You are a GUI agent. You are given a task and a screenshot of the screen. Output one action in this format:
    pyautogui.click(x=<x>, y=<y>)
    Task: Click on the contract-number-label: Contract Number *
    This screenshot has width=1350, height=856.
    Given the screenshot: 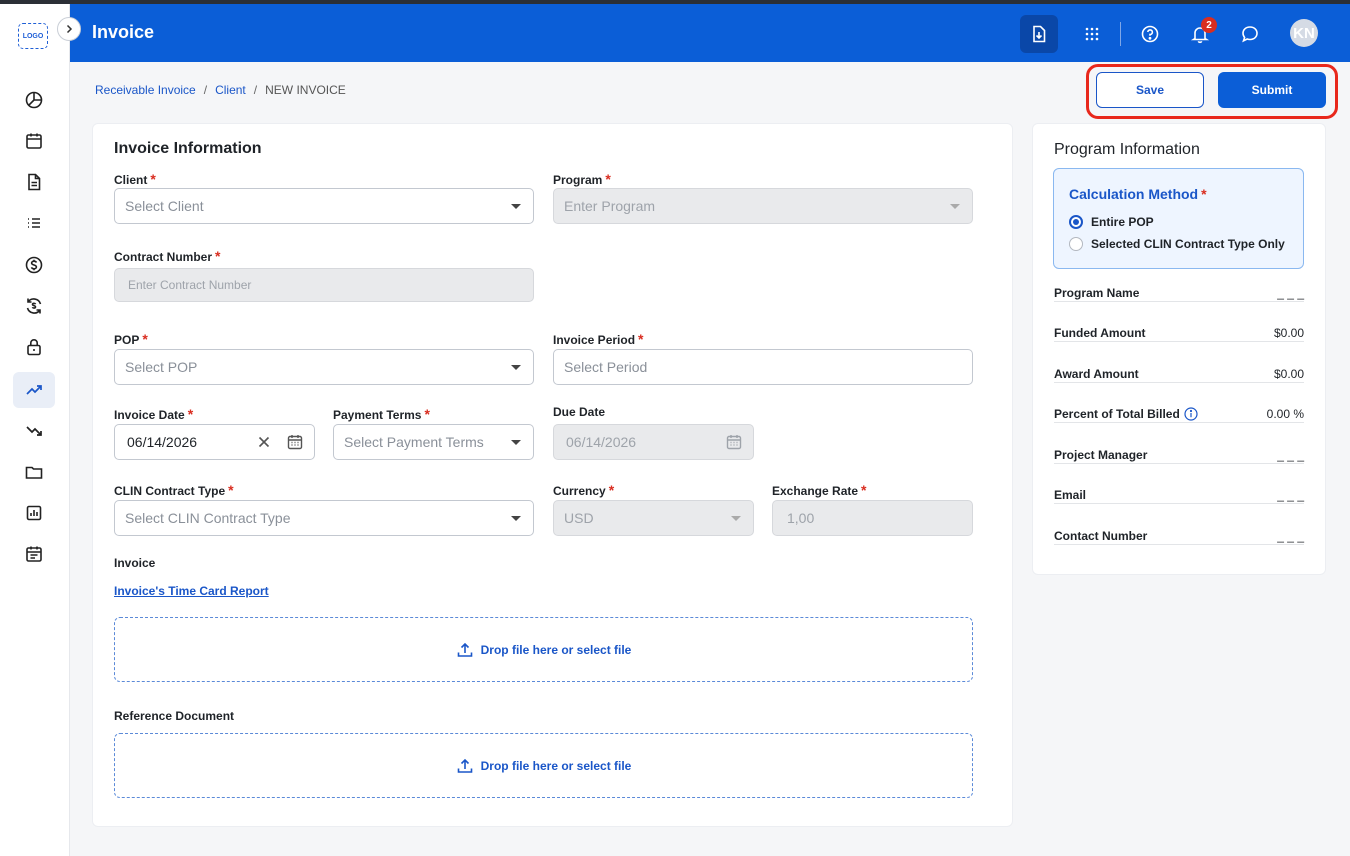 What is the action you would take?
    pyautogui.click(x=167, y=256)
    